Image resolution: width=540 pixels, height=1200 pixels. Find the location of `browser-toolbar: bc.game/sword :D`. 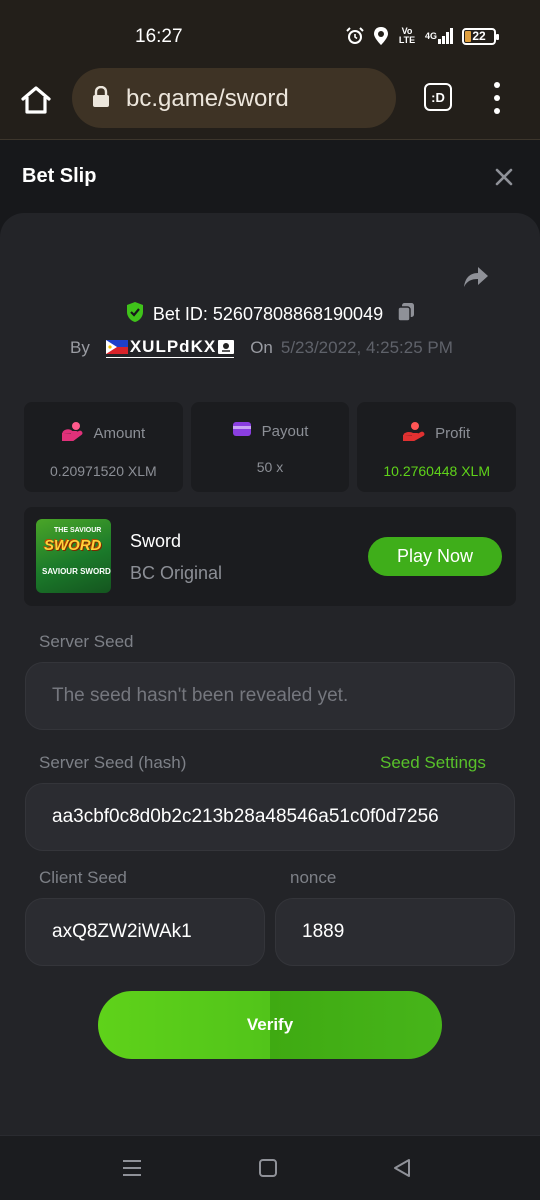

browser-toolbar: bc.game/sword :D is located at coordinates (270, 104).